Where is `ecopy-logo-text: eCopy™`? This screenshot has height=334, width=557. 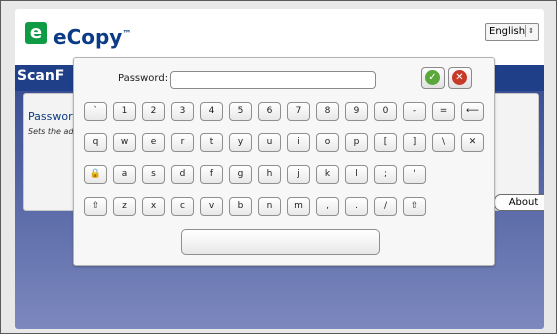 ecopy-logo-text: eCopy™ is located at coordinates (92, 37).